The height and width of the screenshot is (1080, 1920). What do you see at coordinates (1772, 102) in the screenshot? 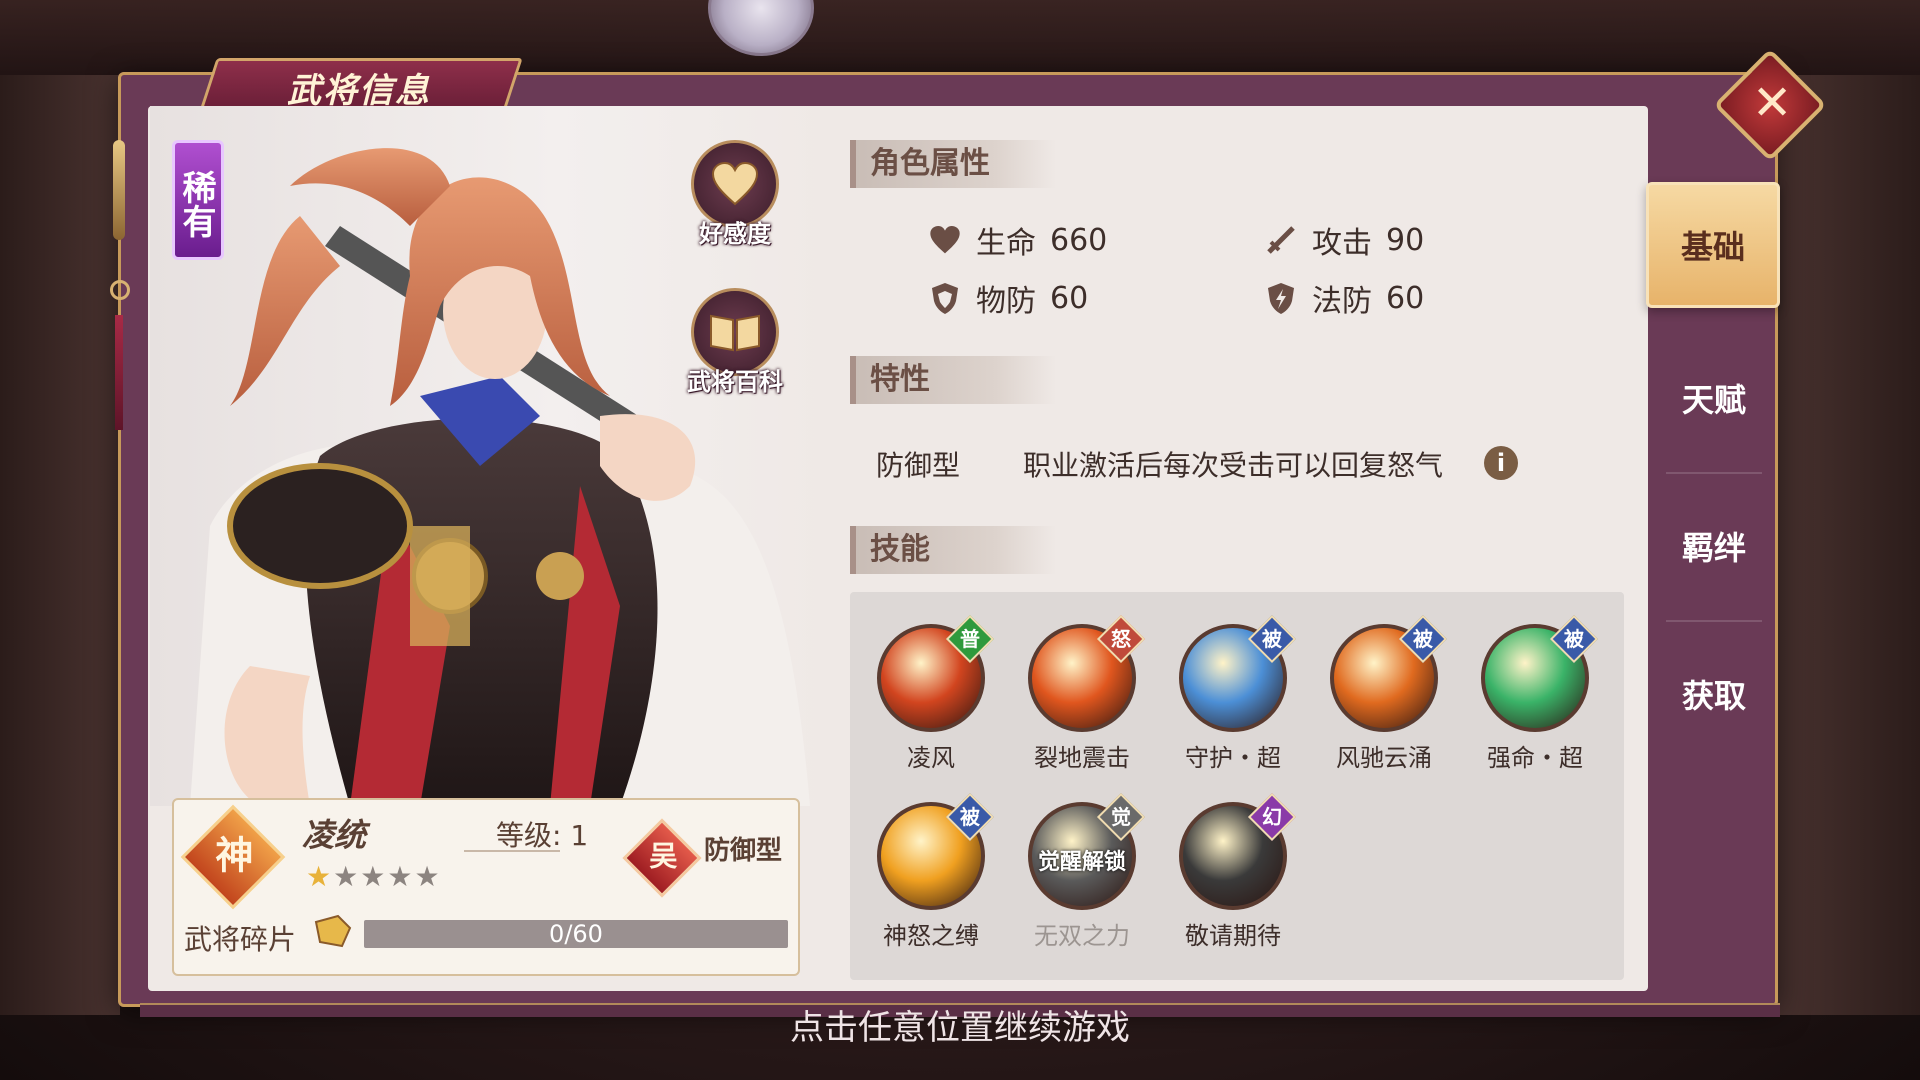
I see `close-icon: ✕` at bounding box center [1772, 102].